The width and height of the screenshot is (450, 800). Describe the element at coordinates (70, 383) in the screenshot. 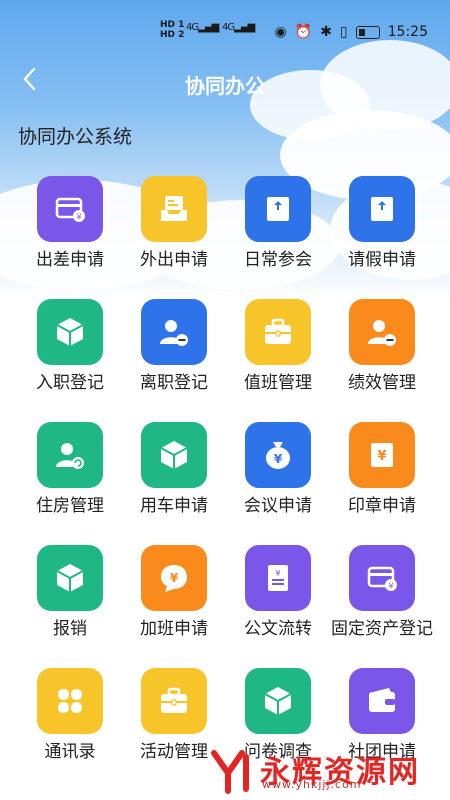

I see `app-item-label: 入职登记` at that location.